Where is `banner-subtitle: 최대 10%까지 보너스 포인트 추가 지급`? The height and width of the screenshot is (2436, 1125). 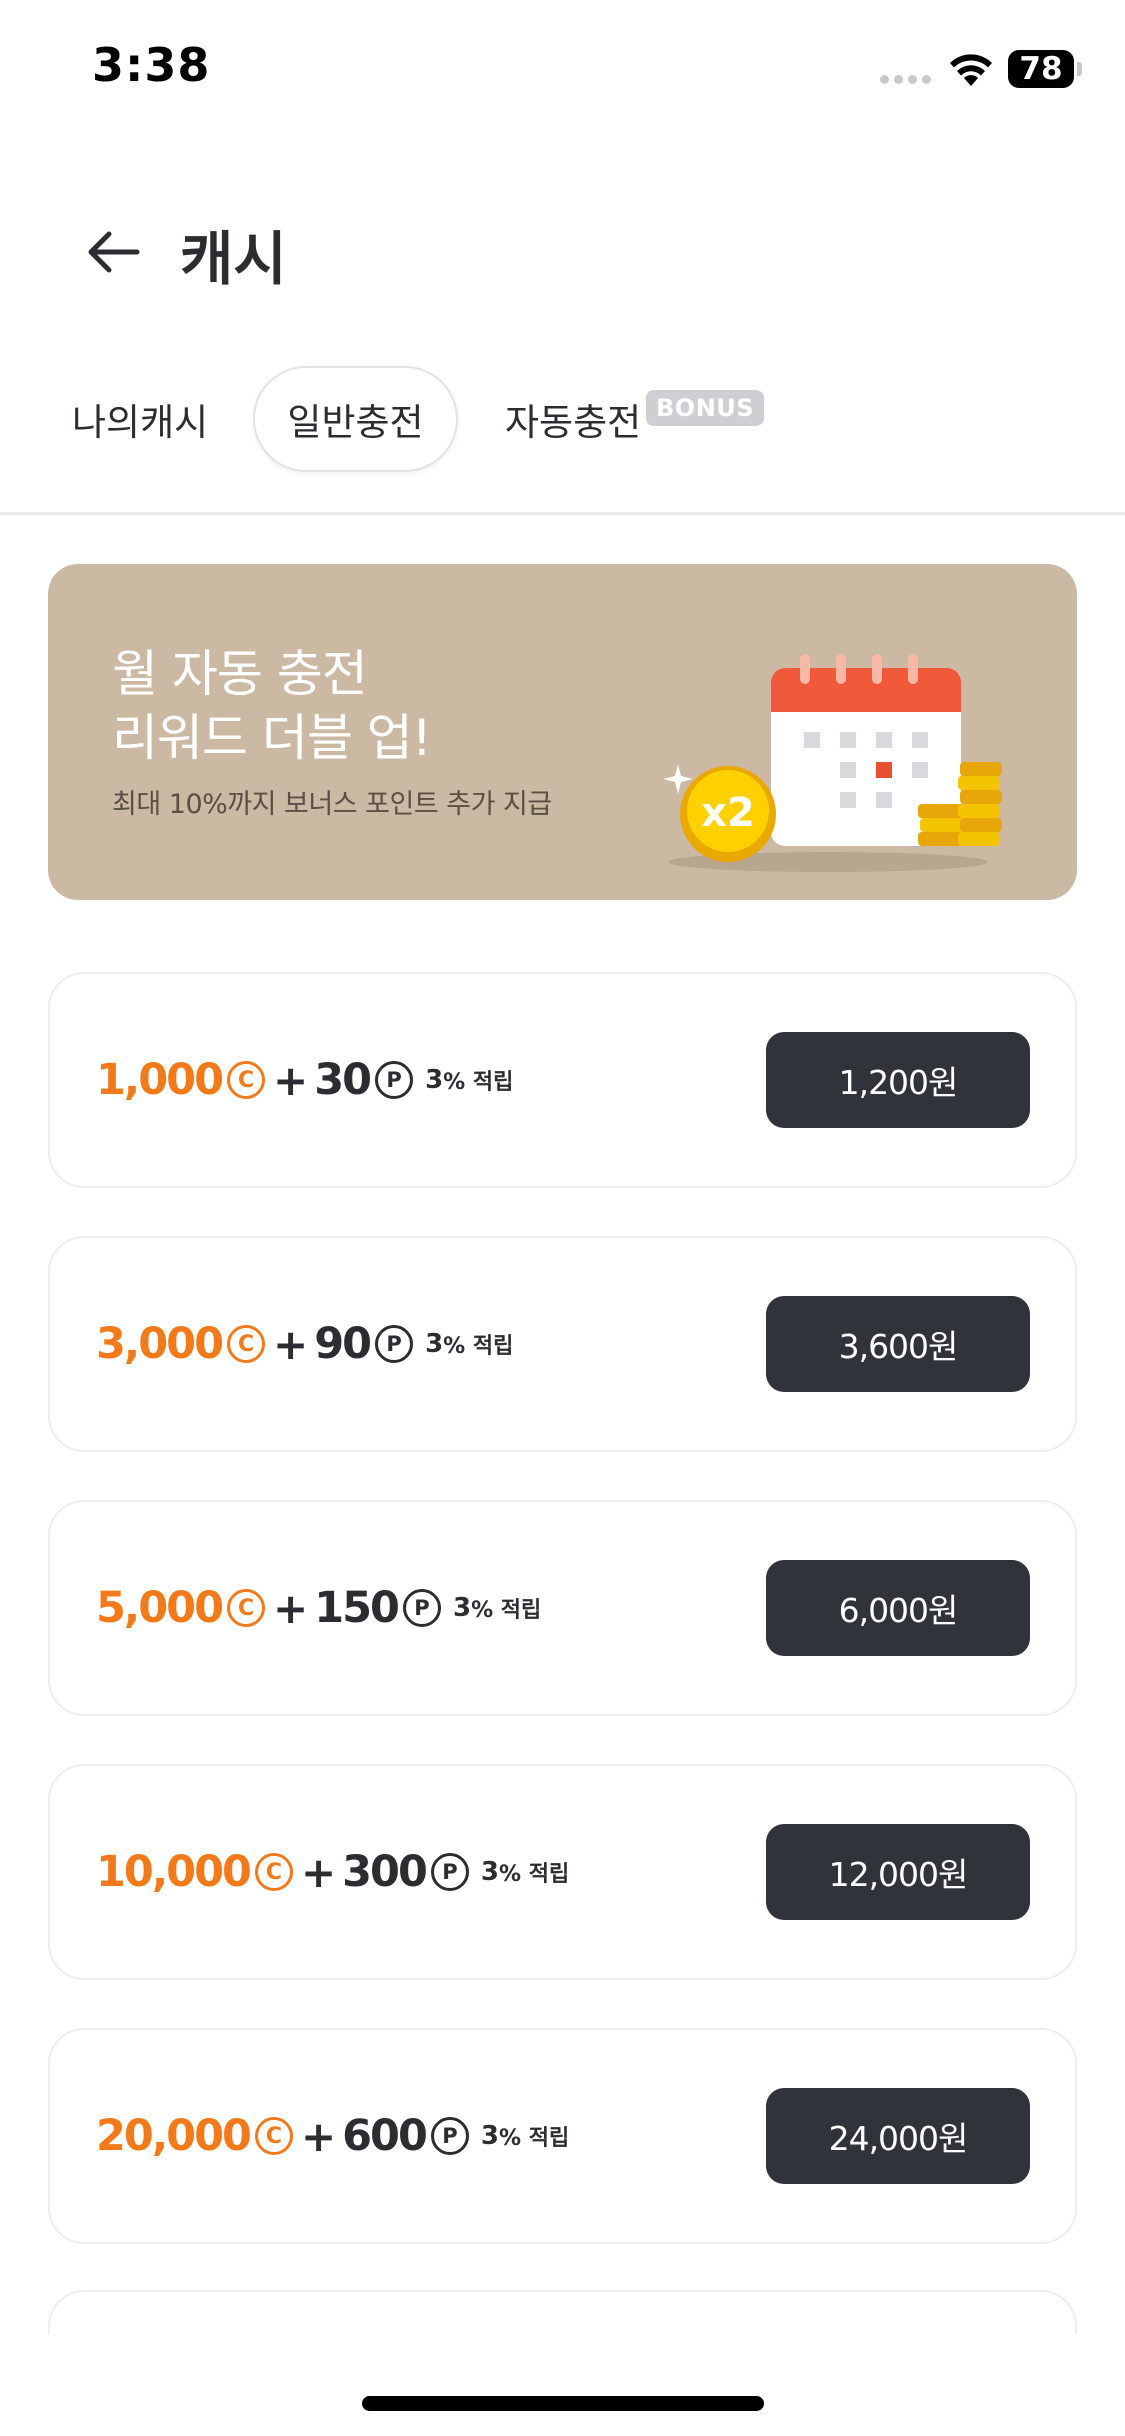 banner-subtitle: 최대 10%까지 보너스 포인트 추가 지급 is located at coordinates (332, 804).